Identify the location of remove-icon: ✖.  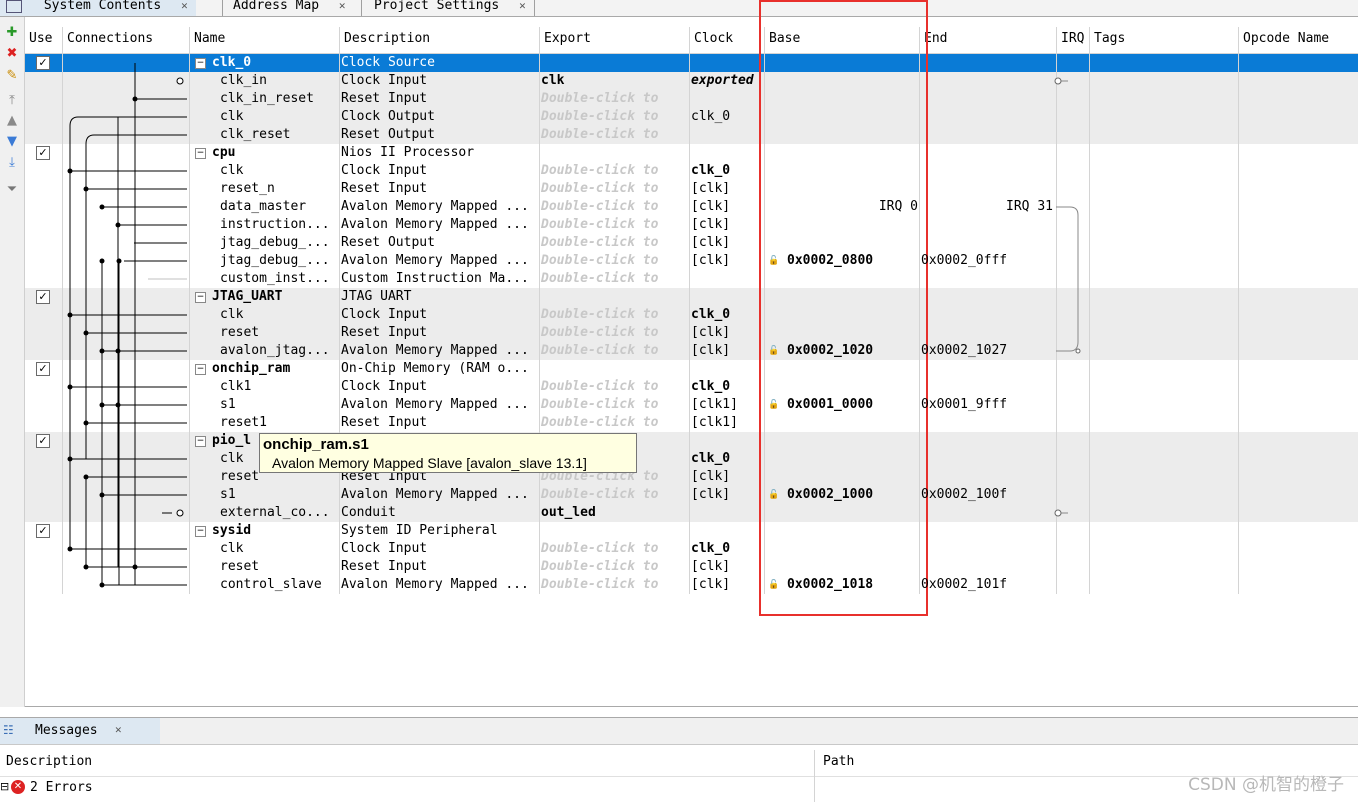
(12, 54).